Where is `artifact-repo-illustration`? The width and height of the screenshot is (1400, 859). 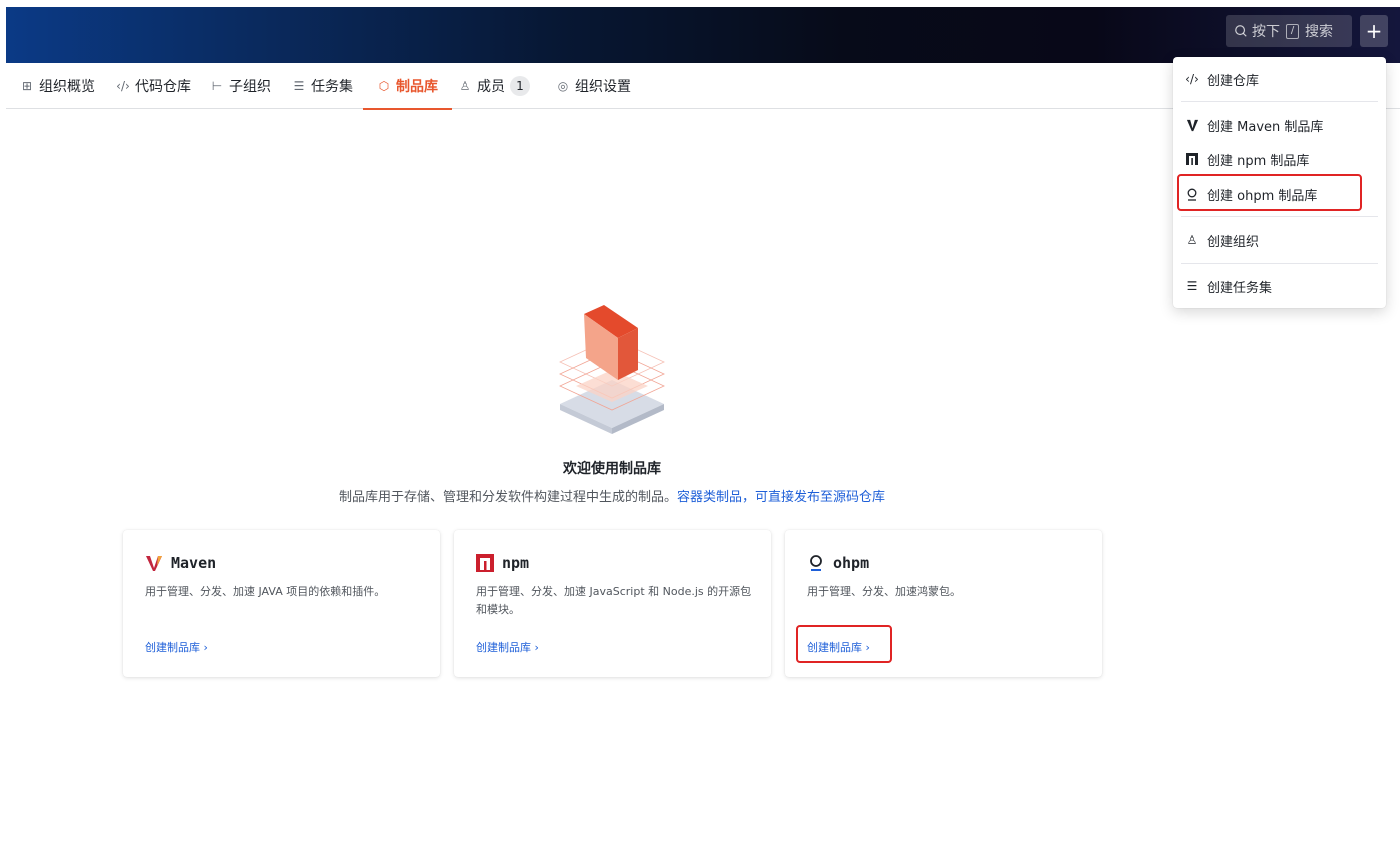
artifact-repo-illustration is located at coordinates (612, 369).